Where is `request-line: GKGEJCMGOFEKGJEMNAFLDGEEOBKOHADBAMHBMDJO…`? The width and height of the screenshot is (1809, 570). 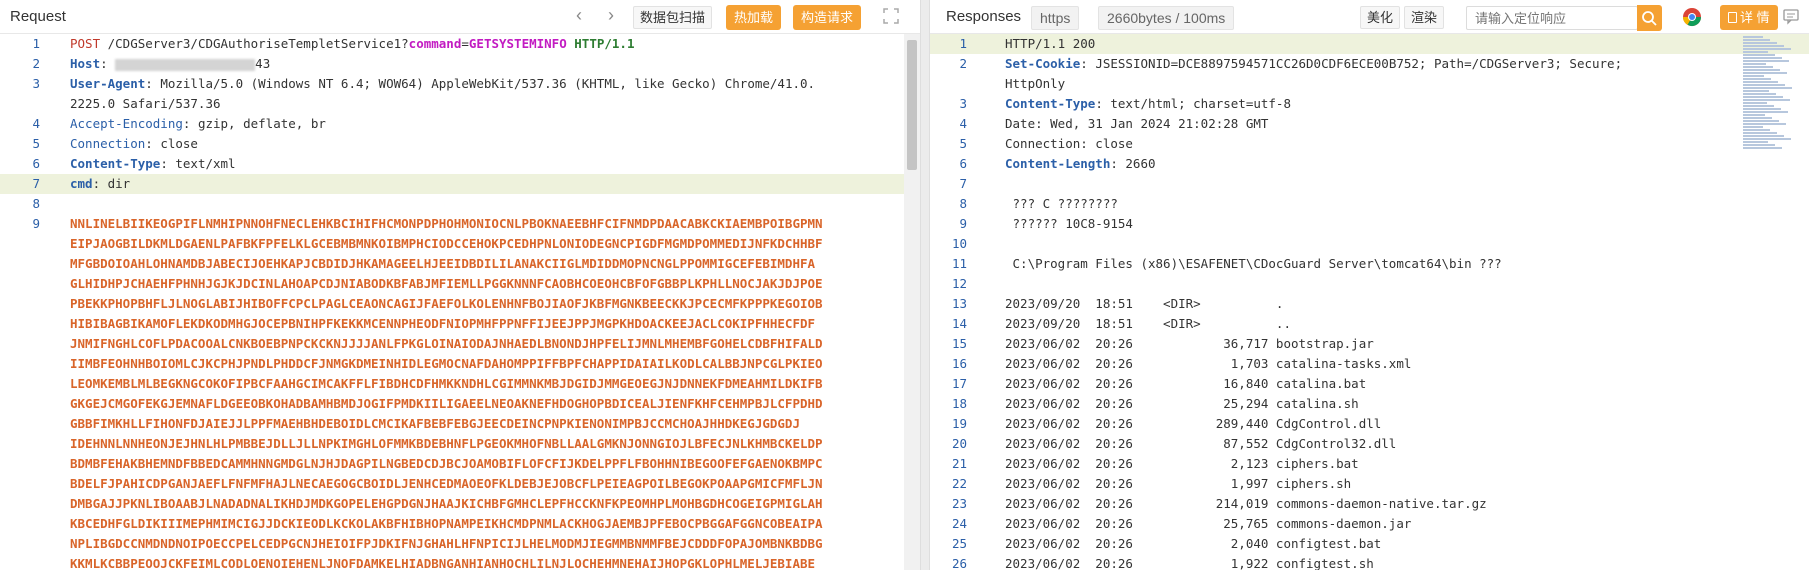
request-line: GKGEJCMGOFEKGJEMNAFLDGEEOBKOHADBAMHBMDJO… is located at coordinates (460, 404).